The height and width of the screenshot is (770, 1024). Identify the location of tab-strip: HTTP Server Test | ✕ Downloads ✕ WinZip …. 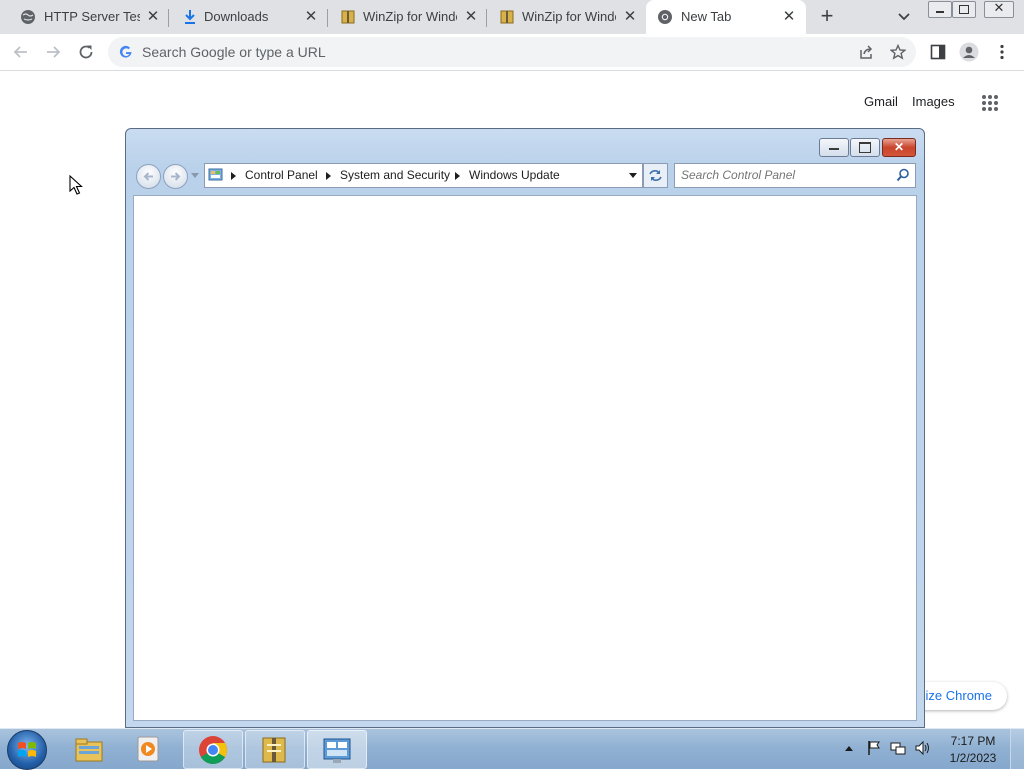
(512, 17).